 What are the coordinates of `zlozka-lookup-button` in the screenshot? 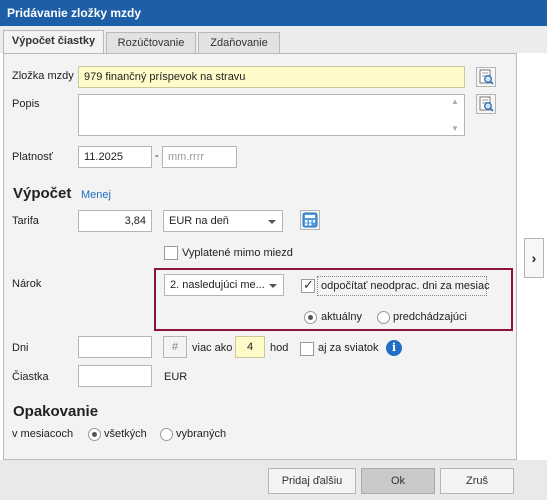 It's located at (486, 77).